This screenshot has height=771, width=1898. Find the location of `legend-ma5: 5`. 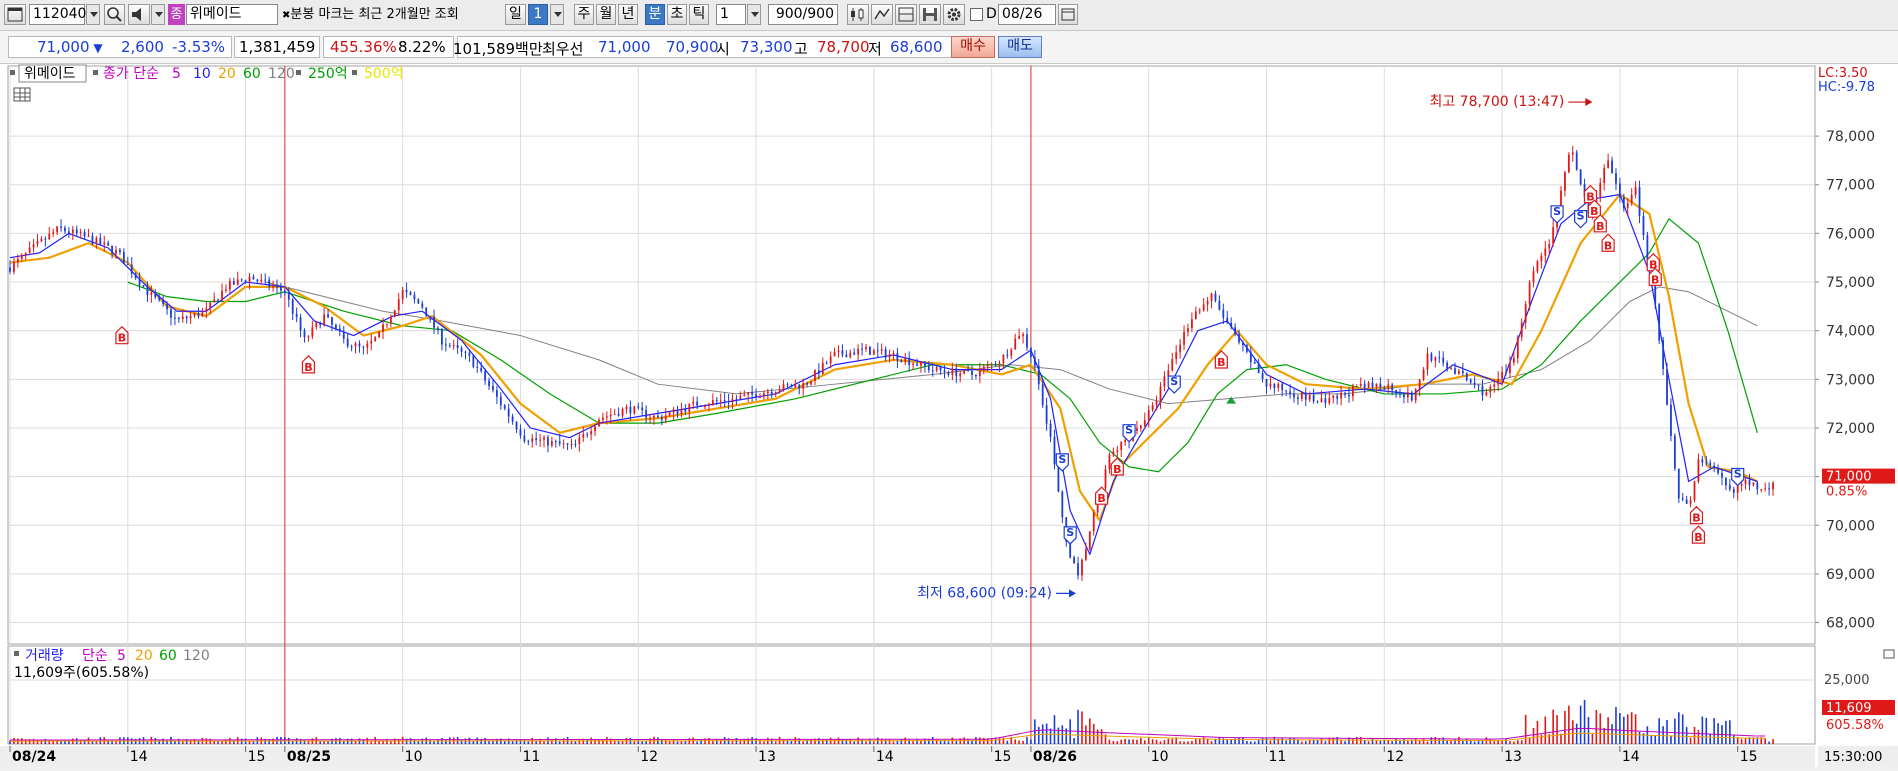

legend-ma5: 5 is located at coordinates (176, 74).